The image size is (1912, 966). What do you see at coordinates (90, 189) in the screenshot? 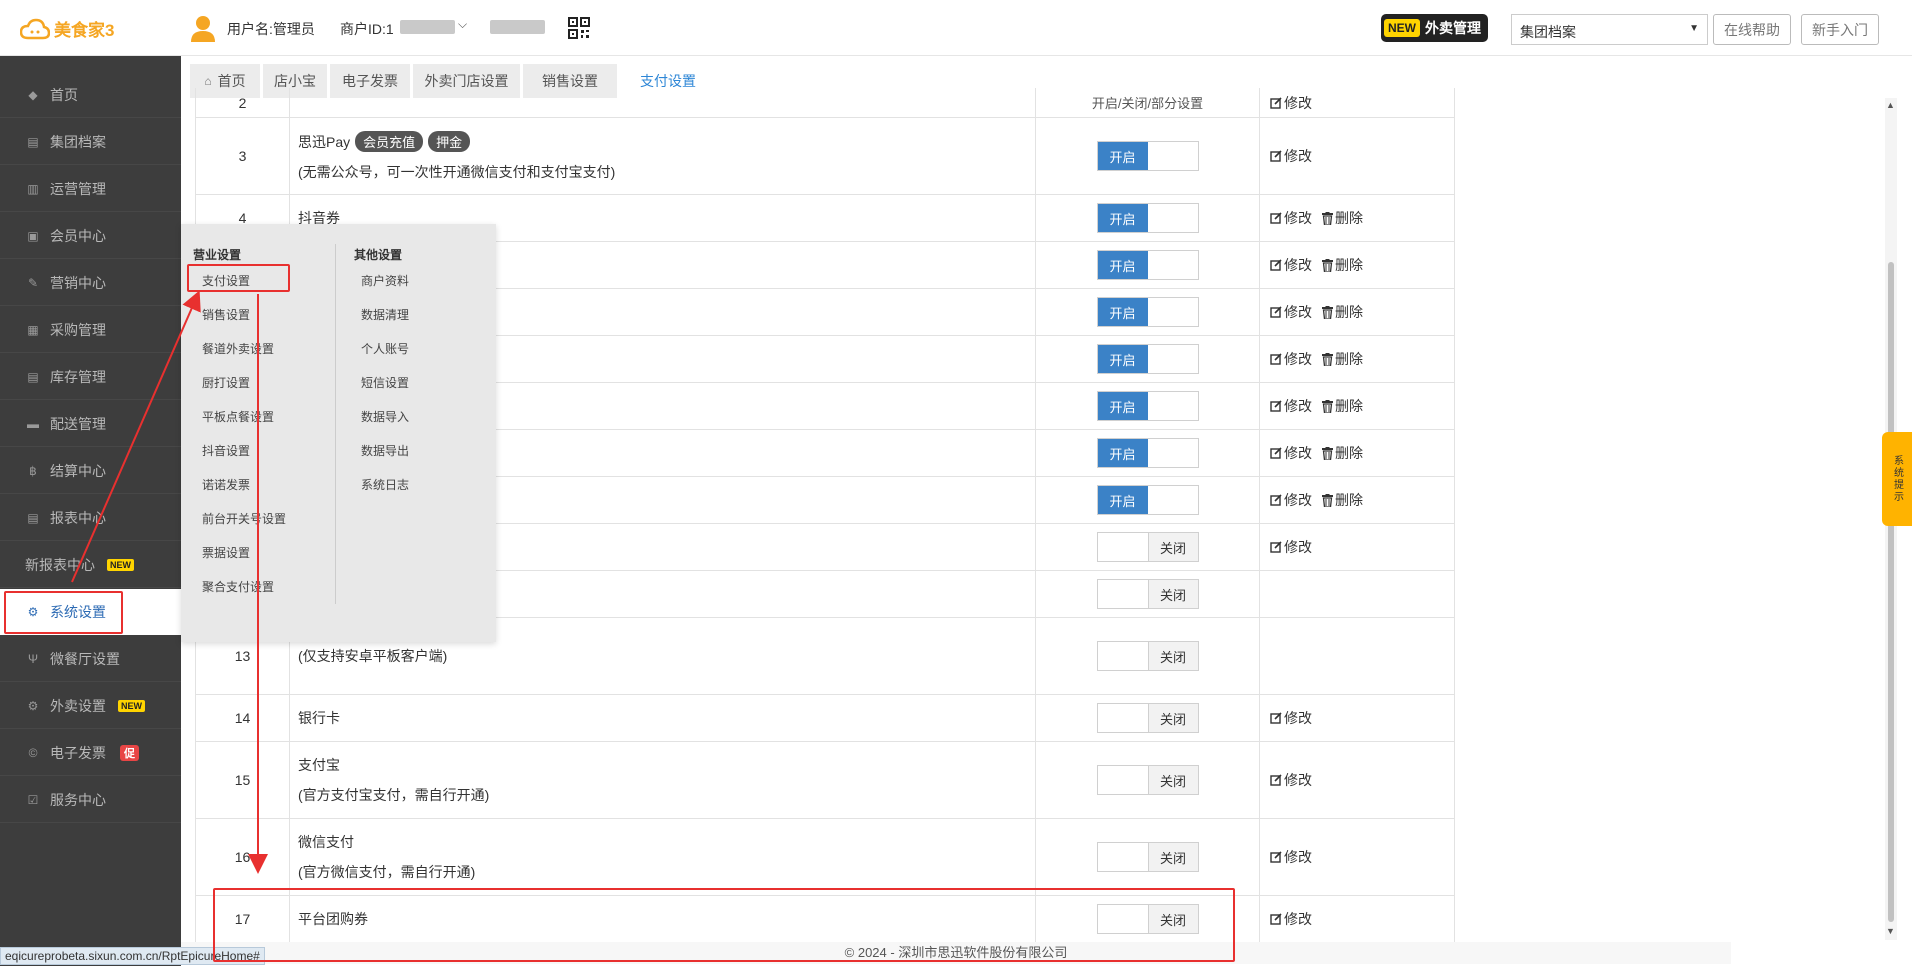
I see `sidebar-item-2: ▥ 运营管理` at bounding box center [90, 189].